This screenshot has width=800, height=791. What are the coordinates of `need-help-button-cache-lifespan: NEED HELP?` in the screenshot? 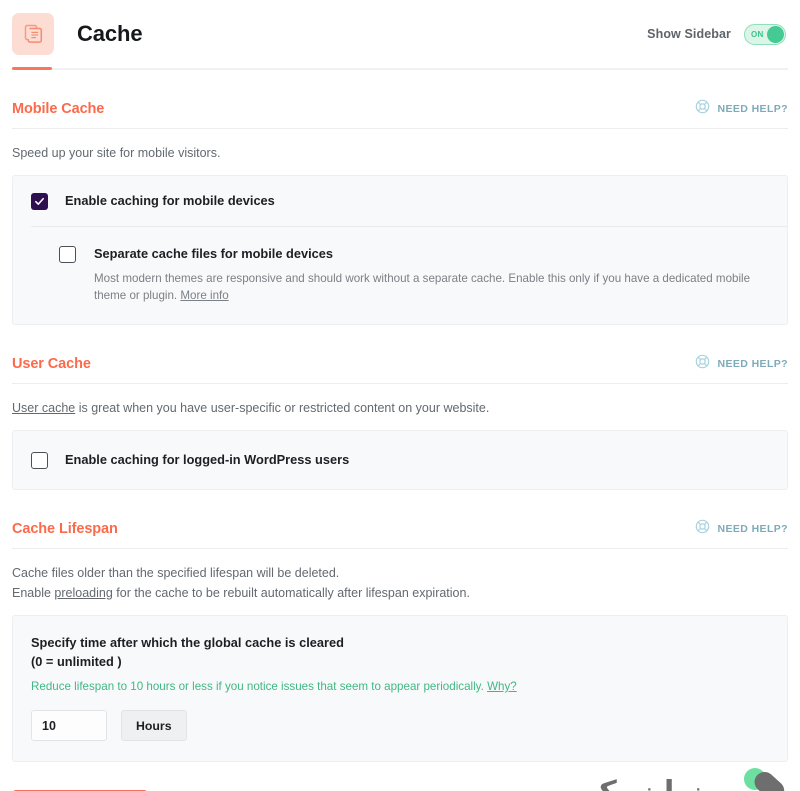 It's located at (741, 529).